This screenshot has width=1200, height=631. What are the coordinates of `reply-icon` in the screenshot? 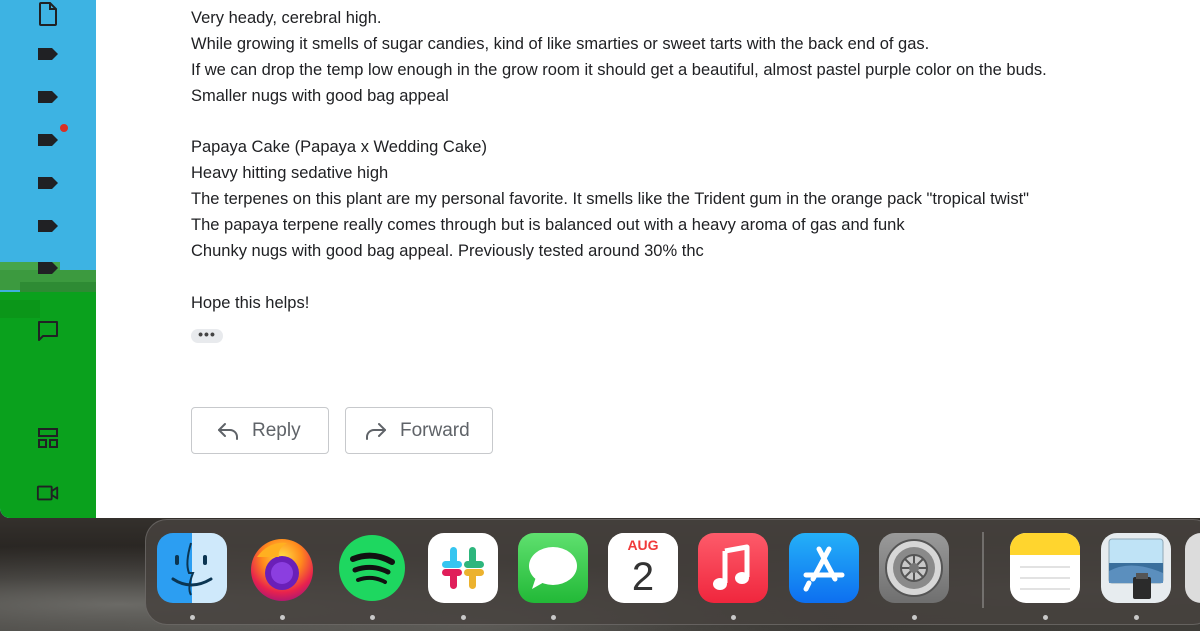 It's located at (228, 431).